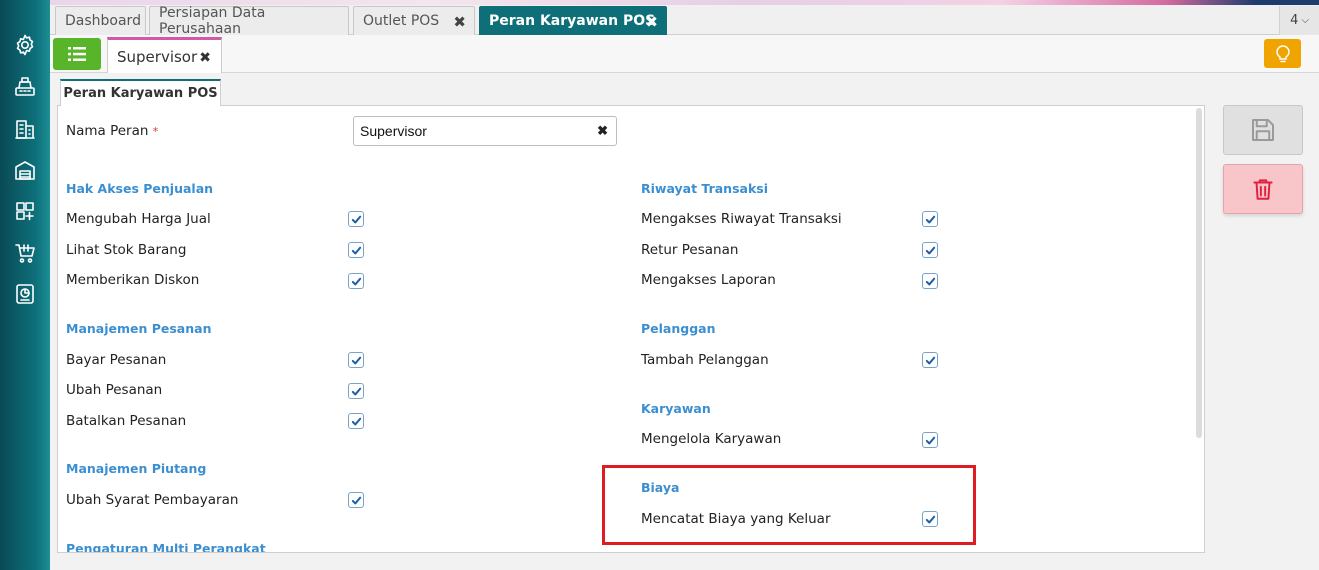  I want to click on chevron-down-icon: ⌵, so click(1305, 20).